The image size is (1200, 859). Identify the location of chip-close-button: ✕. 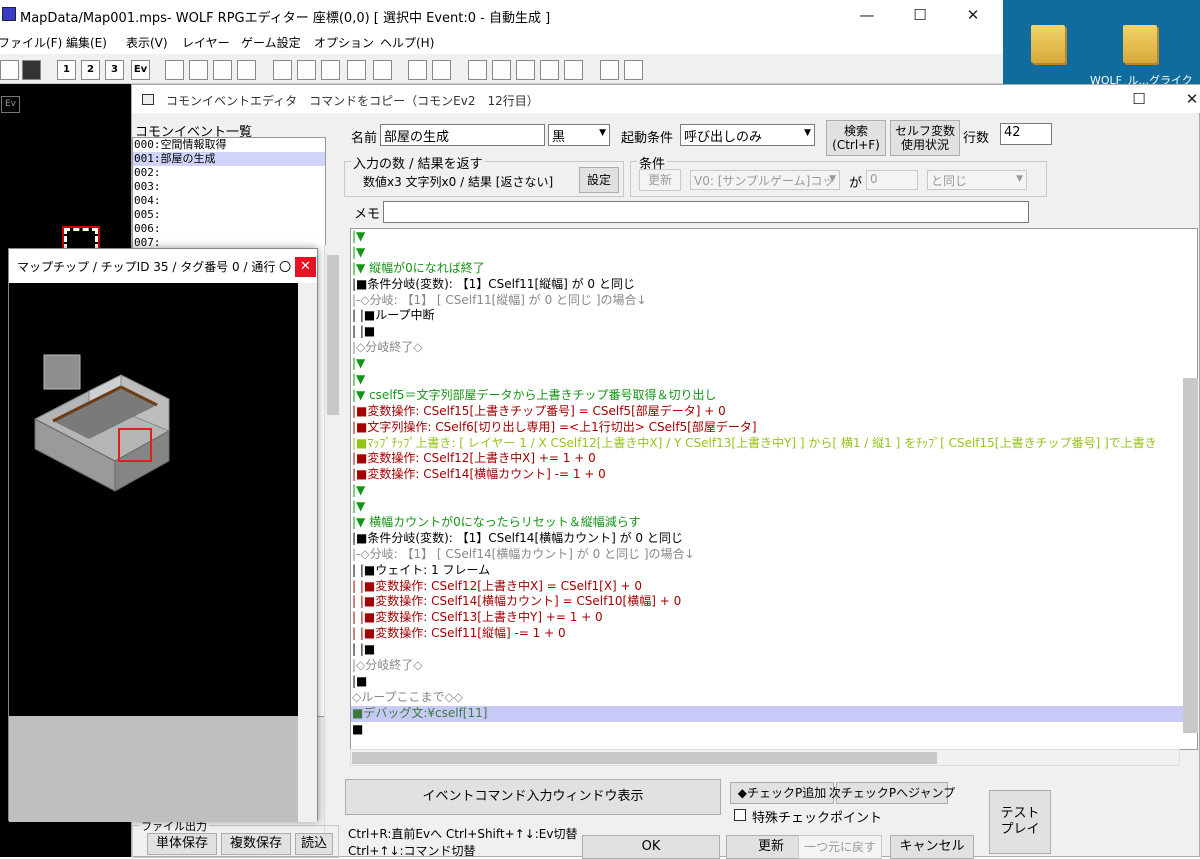
(305, 267).